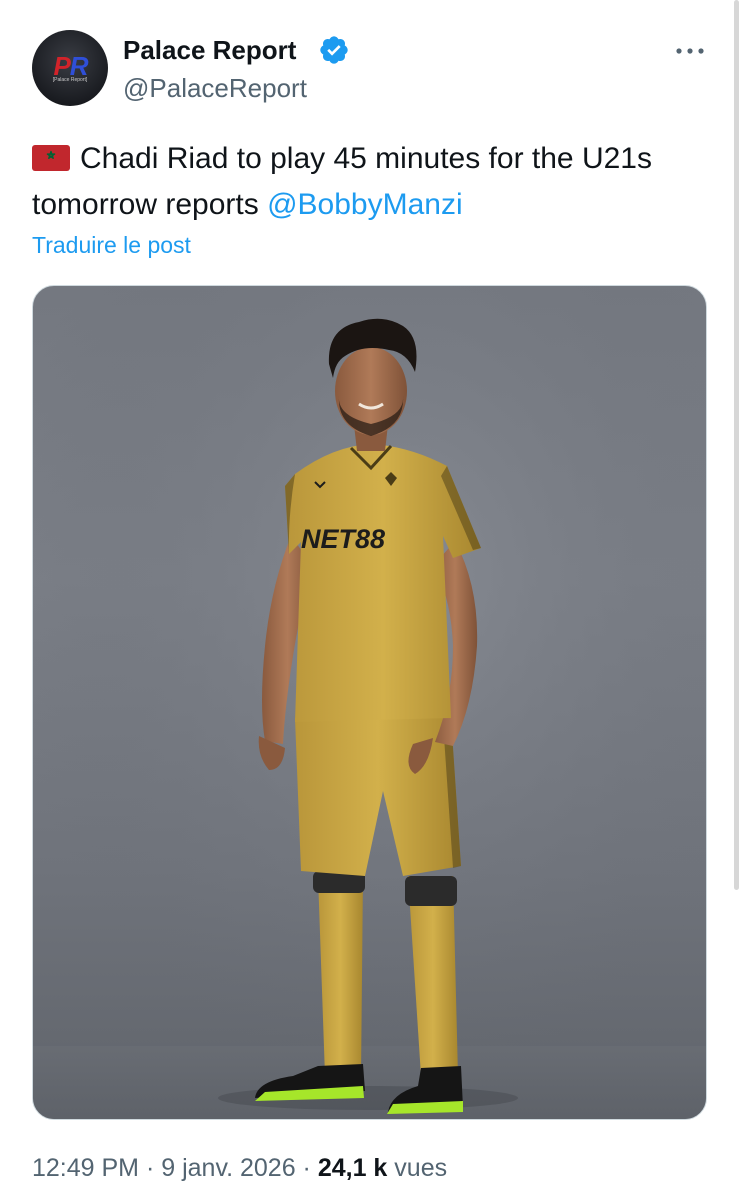  I want to click on avatar: P R [Palace Report], so click(70, 68).